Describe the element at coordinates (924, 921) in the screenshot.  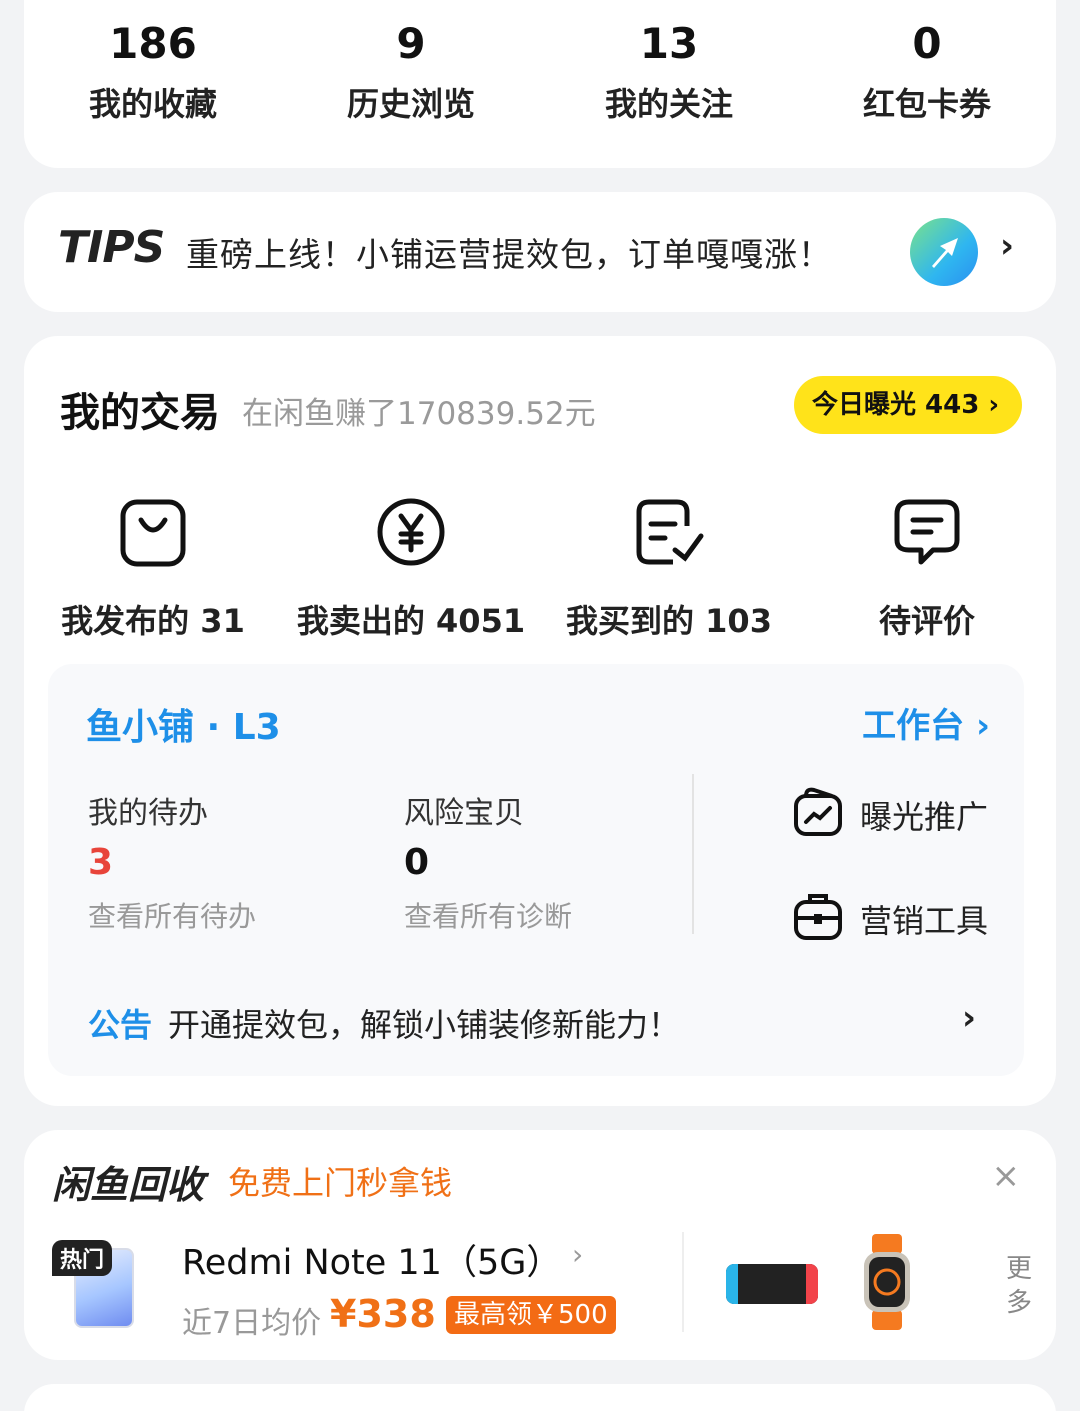
I see `tool-label: 营销工具` at that location.